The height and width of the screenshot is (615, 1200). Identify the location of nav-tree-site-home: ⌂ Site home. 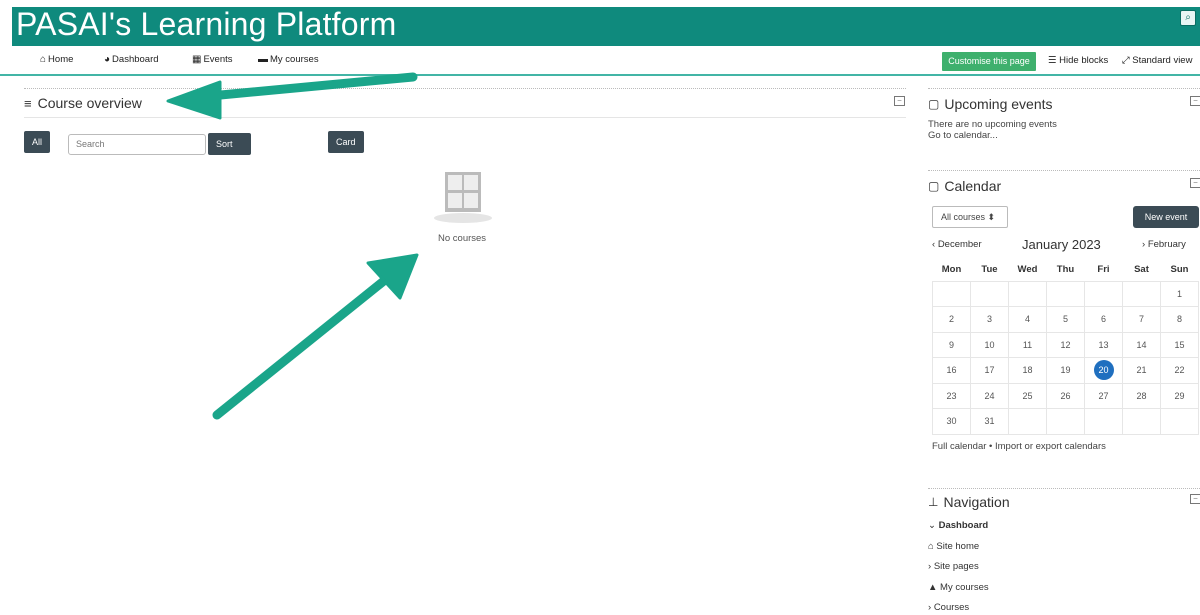
(958, 551).